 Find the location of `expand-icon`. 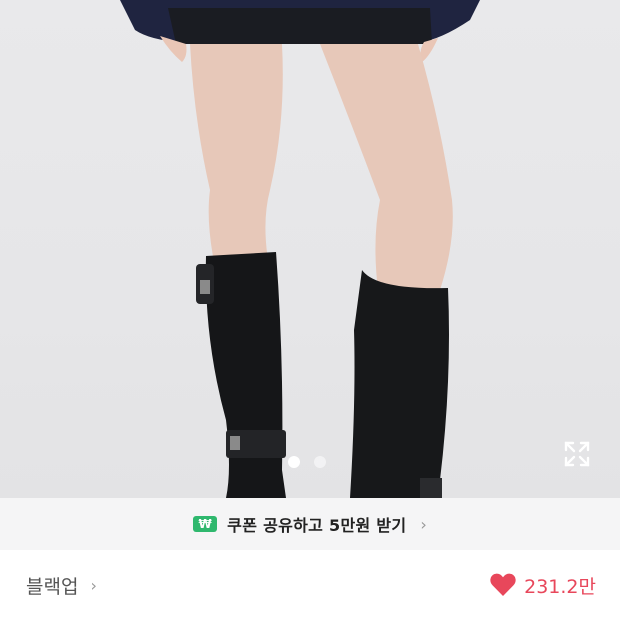

expand-icon is located at coordinates (577, 454).